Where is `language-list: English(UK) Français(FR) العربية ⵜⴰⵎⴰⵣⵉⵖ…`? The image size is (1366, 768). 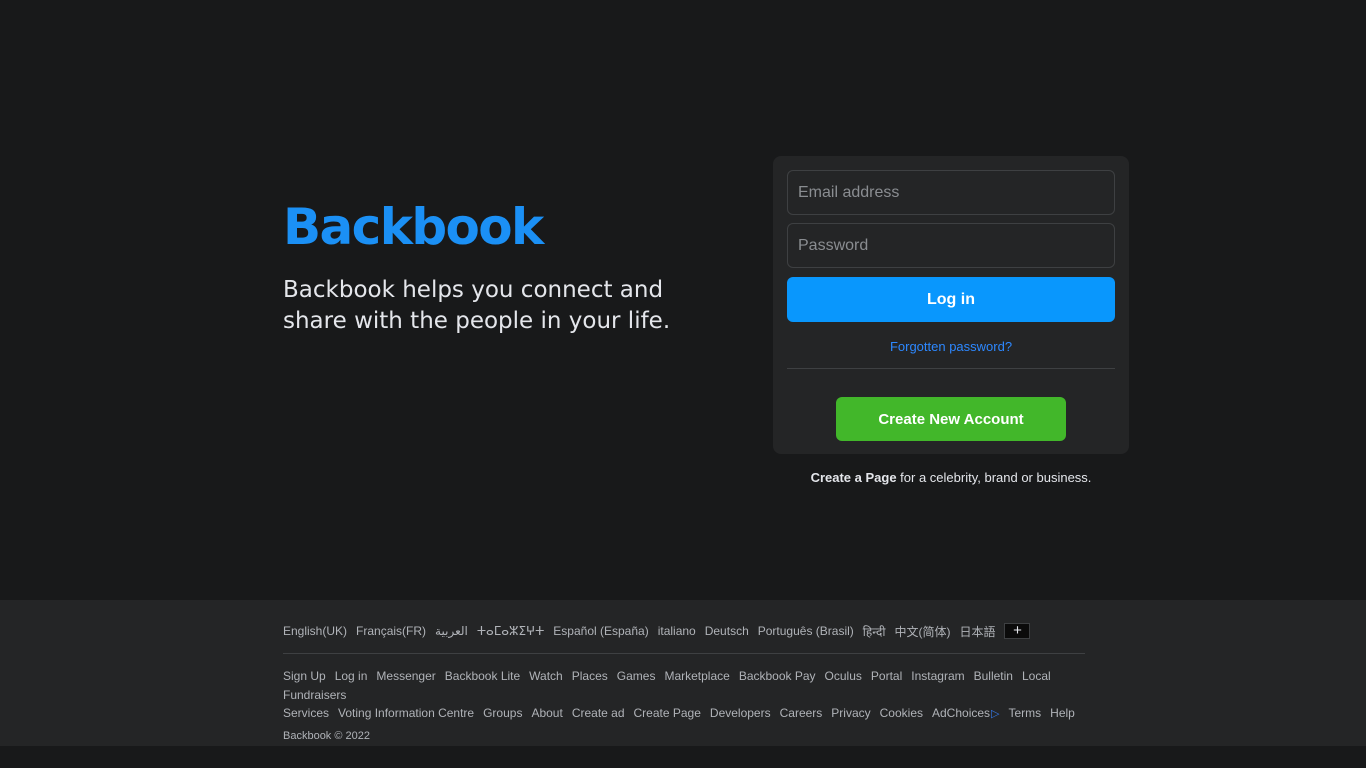
language-list: English(UK) Français(FR) العربية ⵜⴰⵎⴰⵣⵉⵖ… is located at coordinates (684, 631).